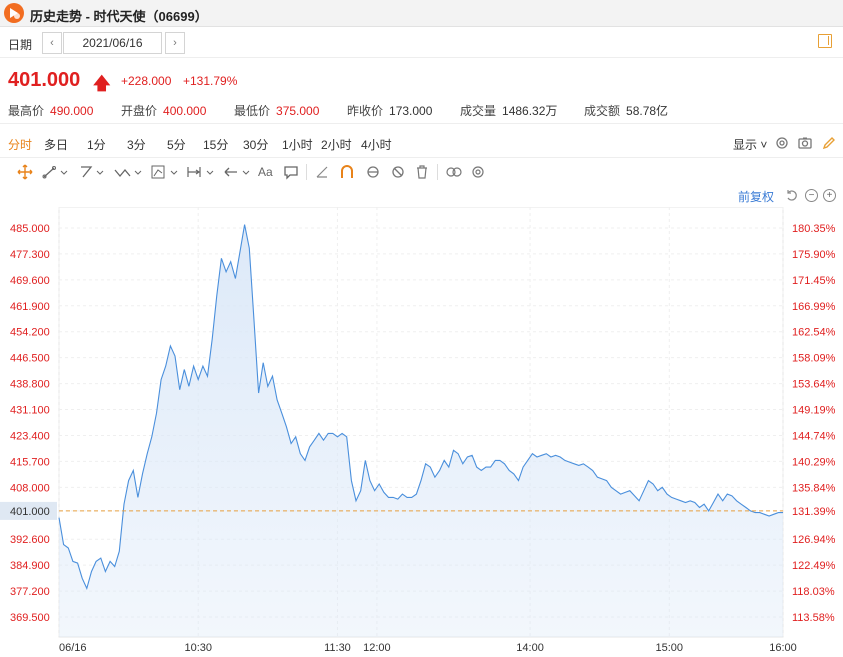  What do you see at coordinates (814, 385) in the screenshot?
I see `percent-tick-label: 153.64%` at bounding box center [814, 385].